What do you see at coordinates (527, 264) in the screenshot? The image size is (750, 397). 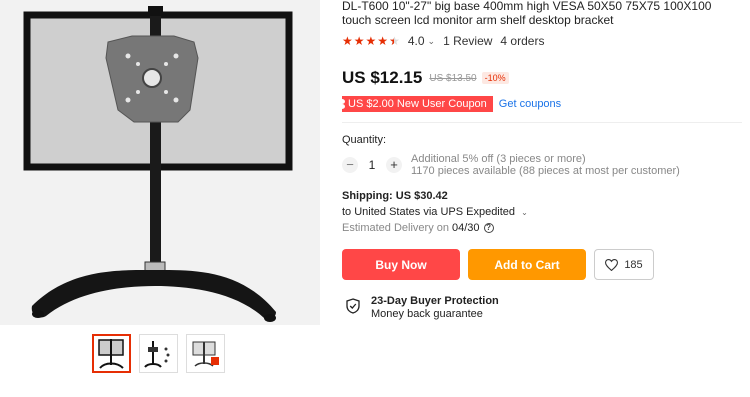 I see `add-to-cart-button: Add to Cart` at bounding box center [527, 264].